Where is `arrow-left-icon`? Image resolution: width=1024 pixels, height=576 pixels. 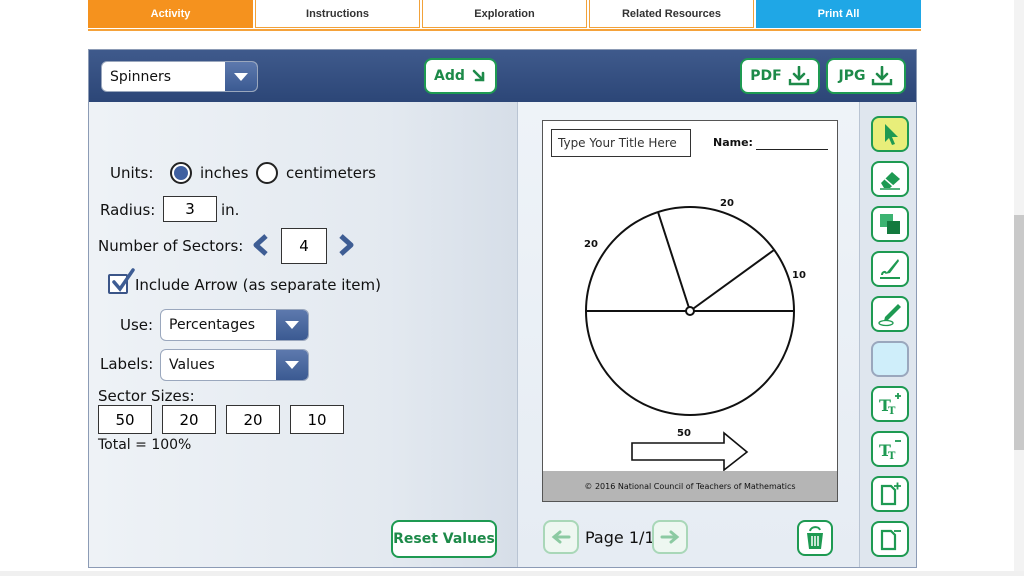 arrow-left-icon is located at coordinates (561, 537).